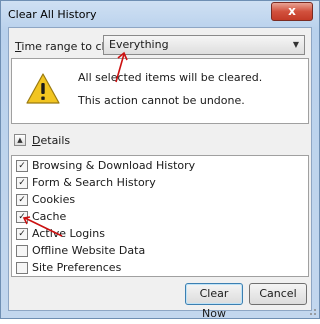 This screenshot has width=320, height=324. I want to click on details-label: Details, so click(51, 140).